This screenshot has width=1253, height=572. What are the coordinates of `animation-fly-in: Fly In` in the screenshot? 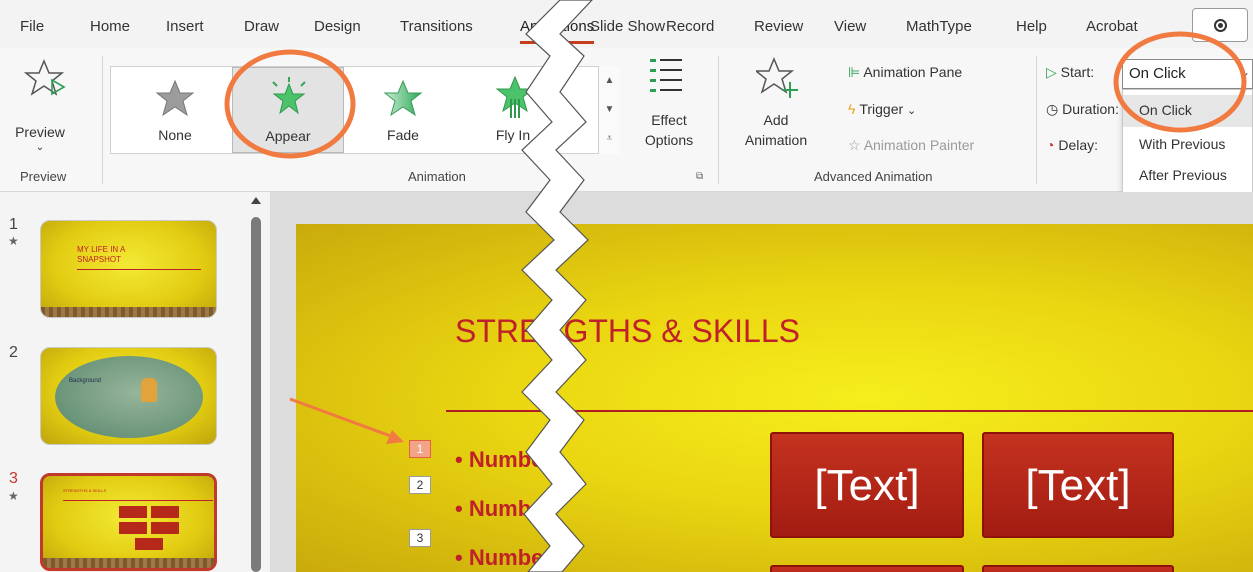 It's located at (513, 110).